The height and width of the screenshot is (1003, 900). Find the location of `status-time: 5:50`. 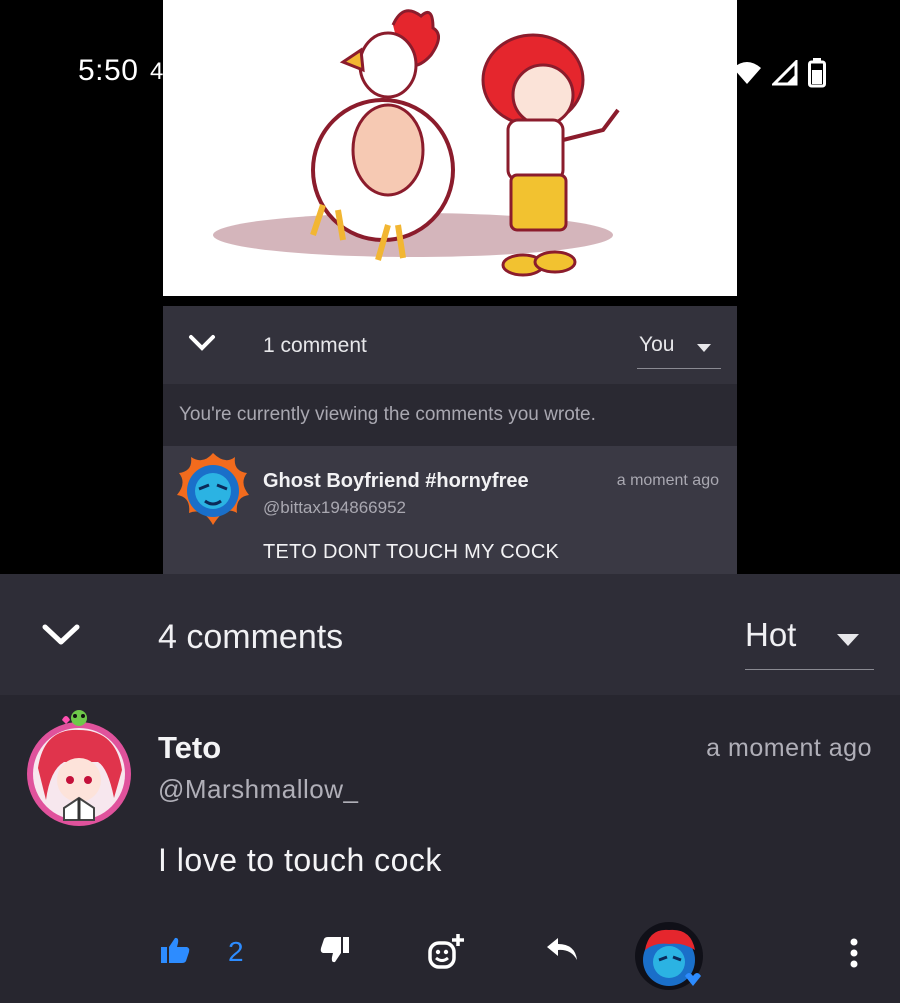

status-time: 5:50 is located at coordinates (108, 70).